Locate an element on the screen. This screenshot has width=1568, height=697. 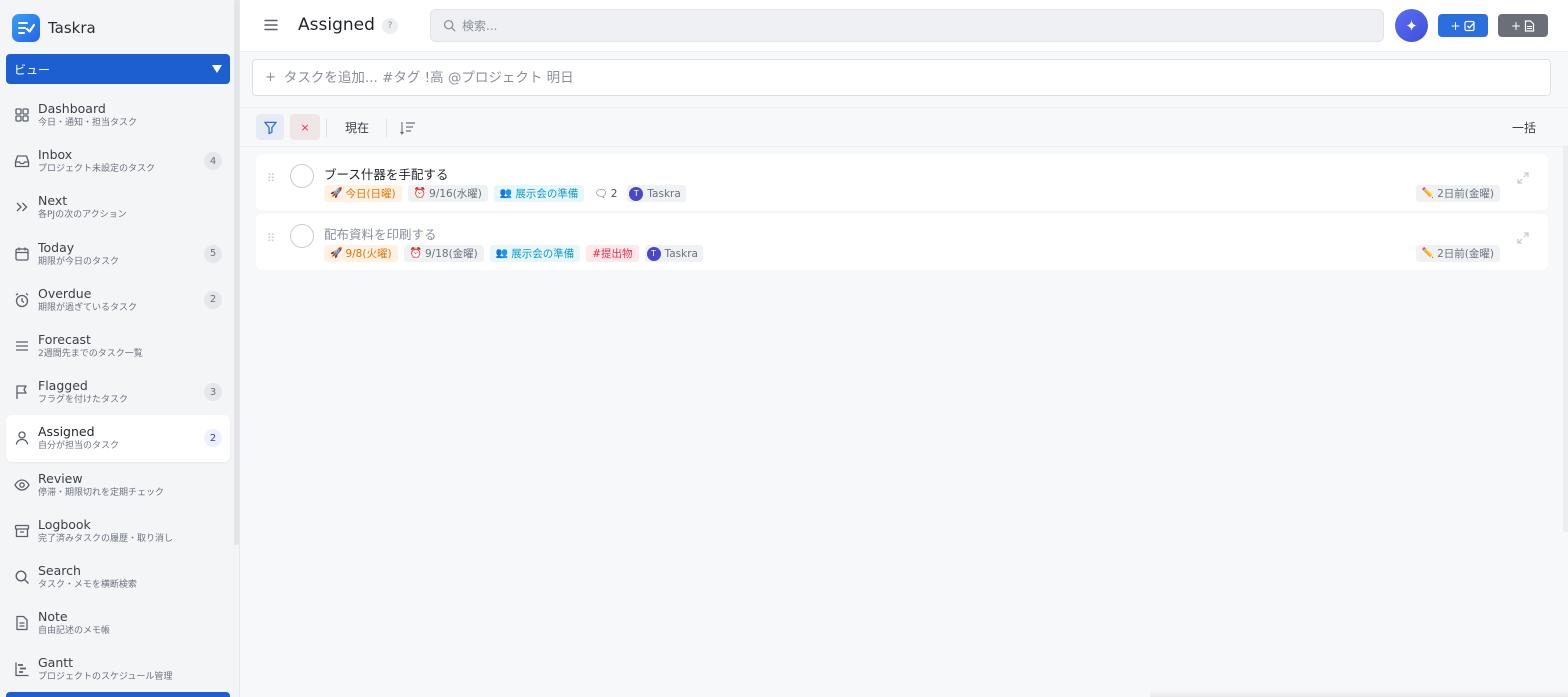
task-title: 配布資料を印刷する is located at coordinates (380, 233).